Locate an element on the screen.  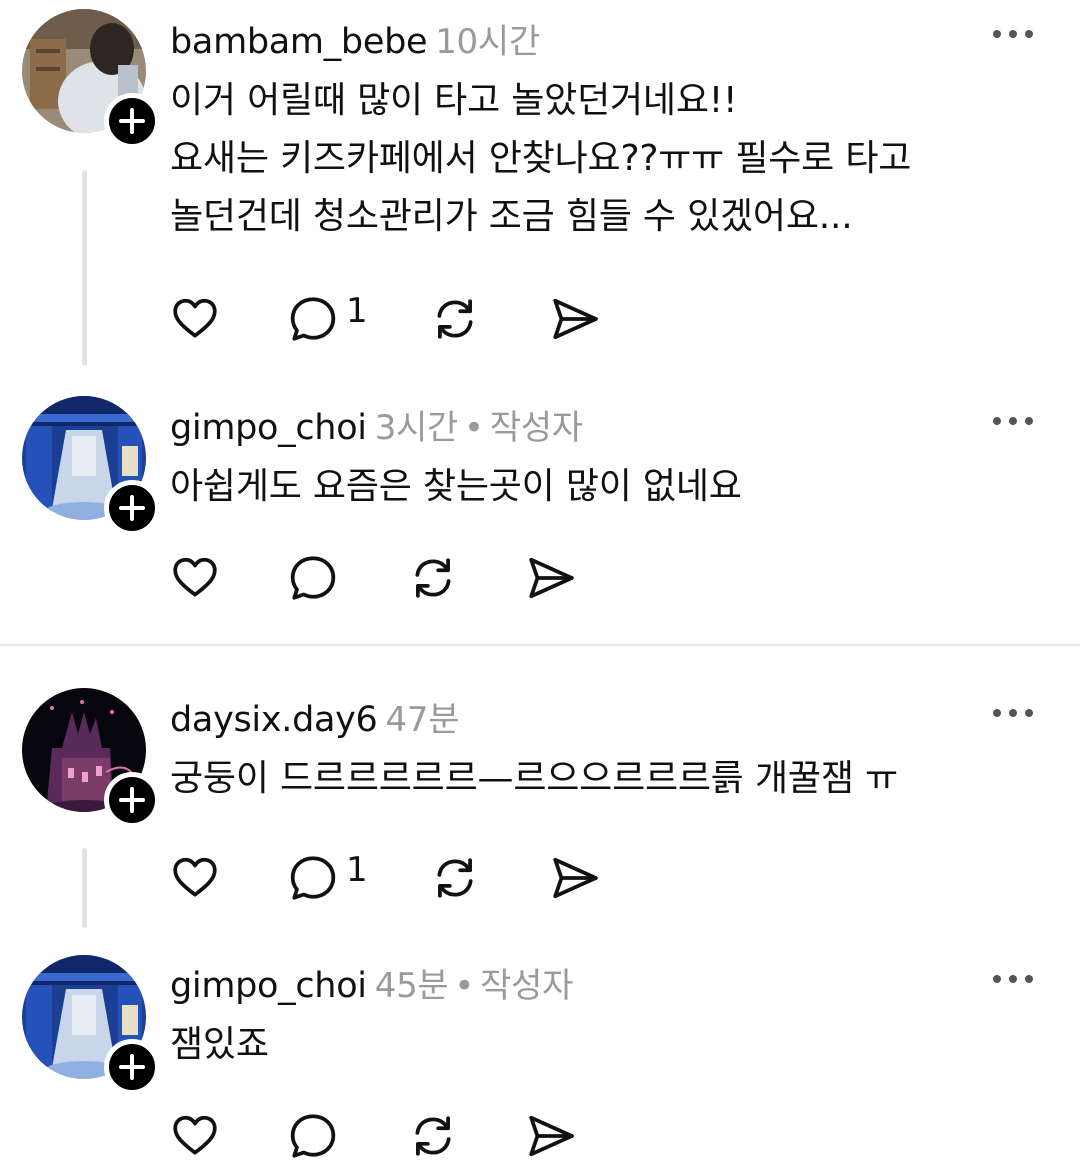
comment-header: gimpo_choi 45분 • 작성자 is located at coordinates (371, 982).